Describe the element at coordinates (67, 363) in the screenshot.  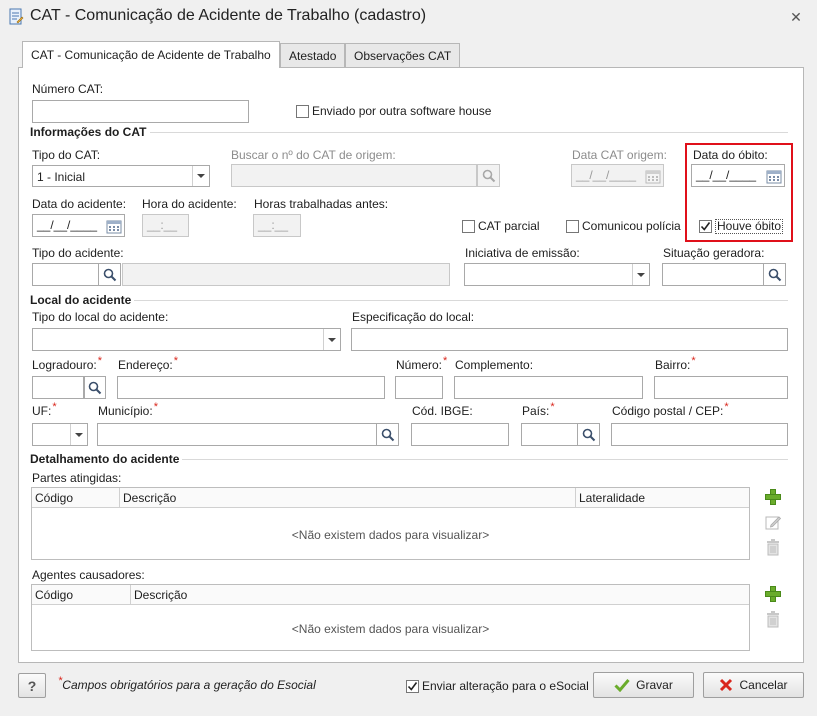
I see `logradouro-label: Logradouro:*` at that location.